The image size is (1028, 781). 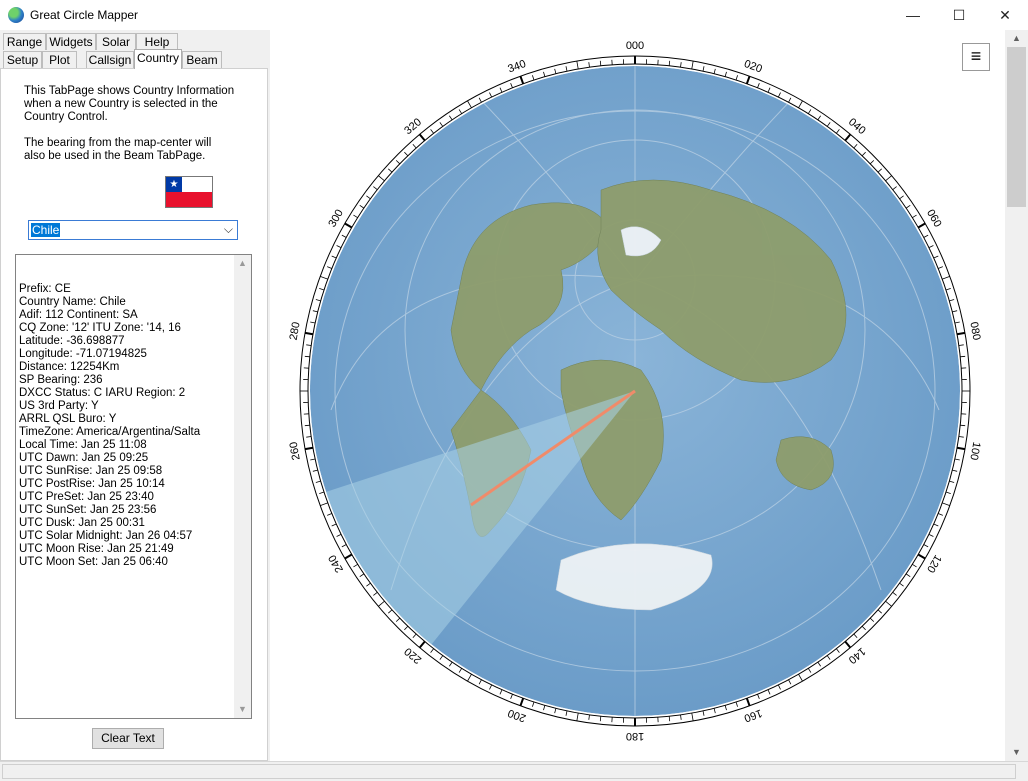 I want to click on bearing-label: 200, so click(x=516, y=716).